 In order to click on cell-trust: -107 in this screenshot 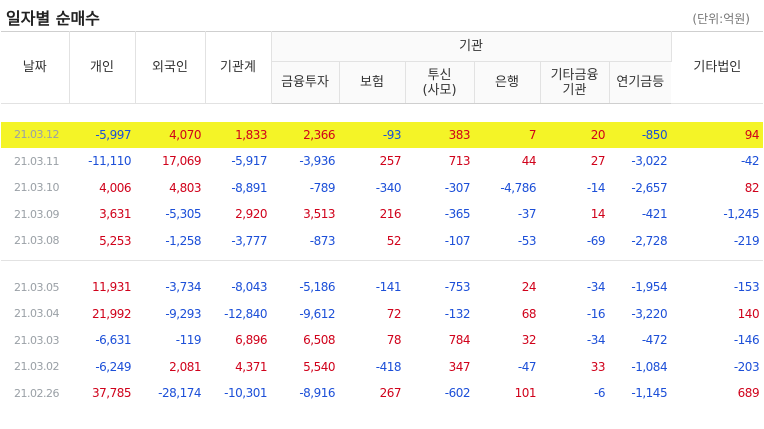, I will do `click(457, 240)`.